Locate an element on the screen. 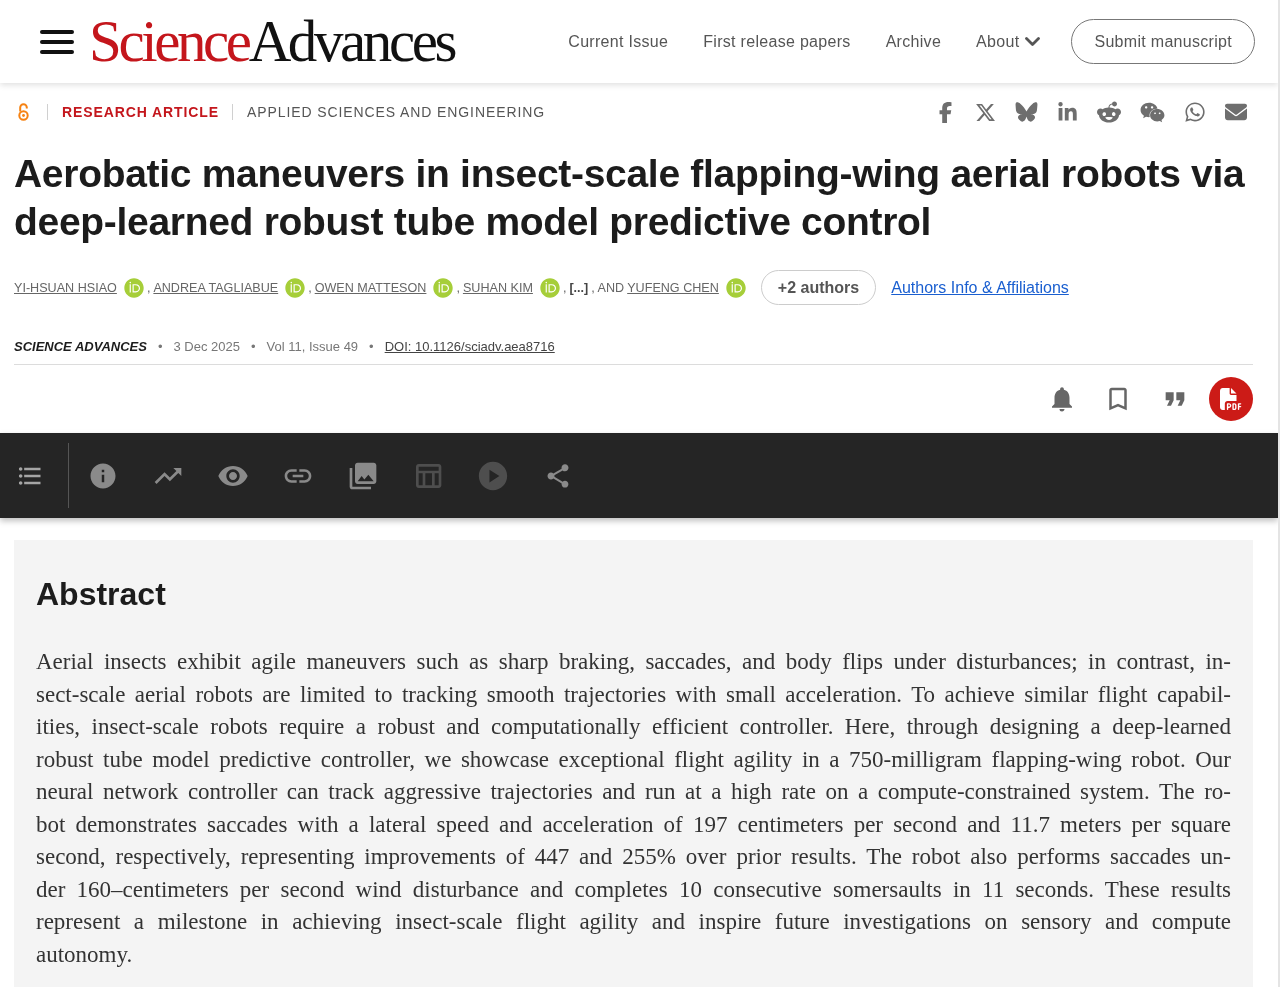 The width and height of the screenshot is (1280, 987). whatsapp-icon is located at coordinates (1195, 112).